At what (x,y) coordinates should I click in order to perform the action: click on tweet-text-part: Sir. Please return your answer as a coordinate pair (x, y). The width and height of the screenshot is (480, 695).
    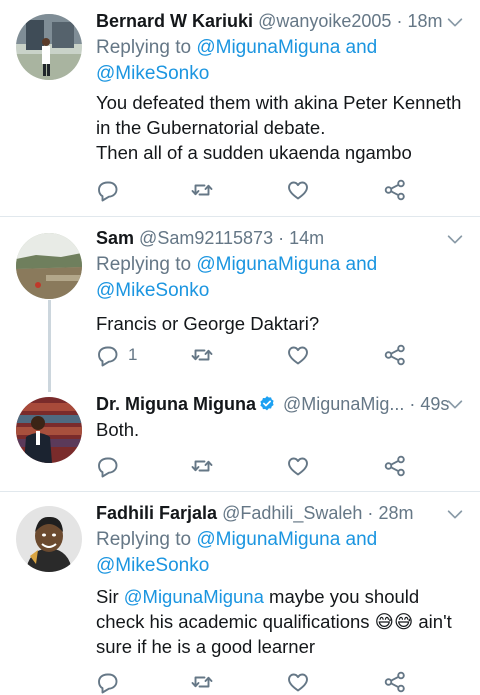
    Looking at the image, I should click on (110, 596).